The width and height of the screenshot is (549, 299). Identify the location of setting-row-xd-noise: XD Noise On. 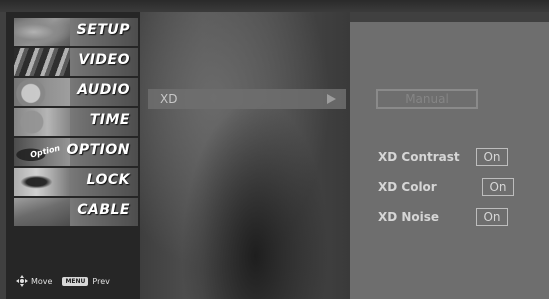
(458, 218).